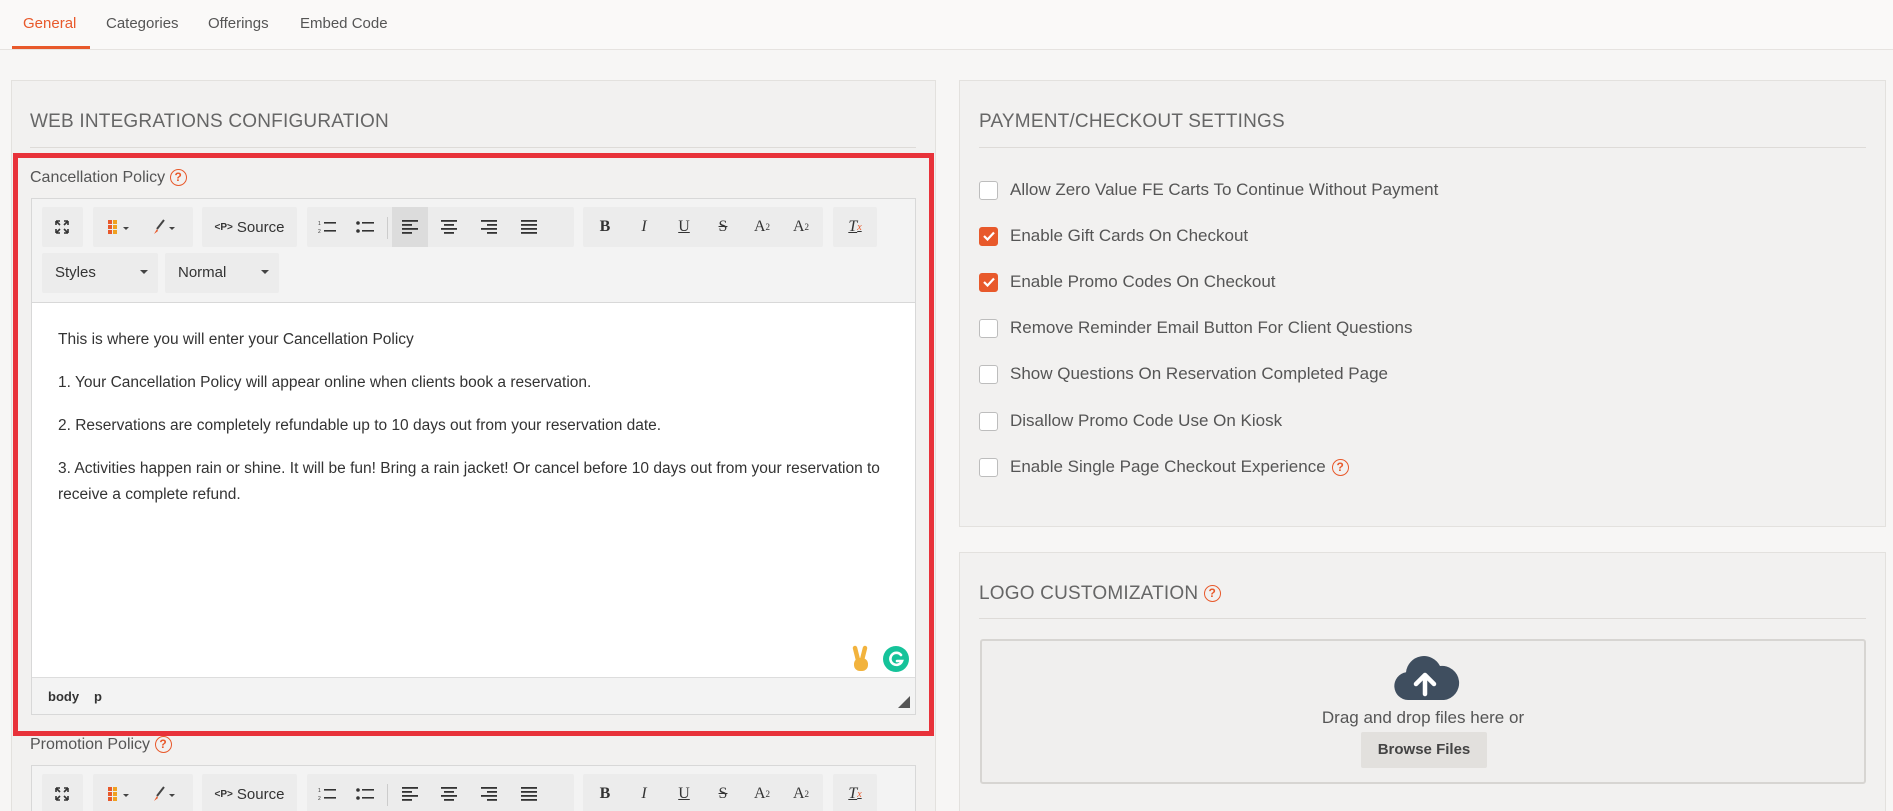 The width and height of the screenshot is (1893, 811). Describe the element at coordinates (49, 23) in the screenshot. I see `tab-general: General` at that location.